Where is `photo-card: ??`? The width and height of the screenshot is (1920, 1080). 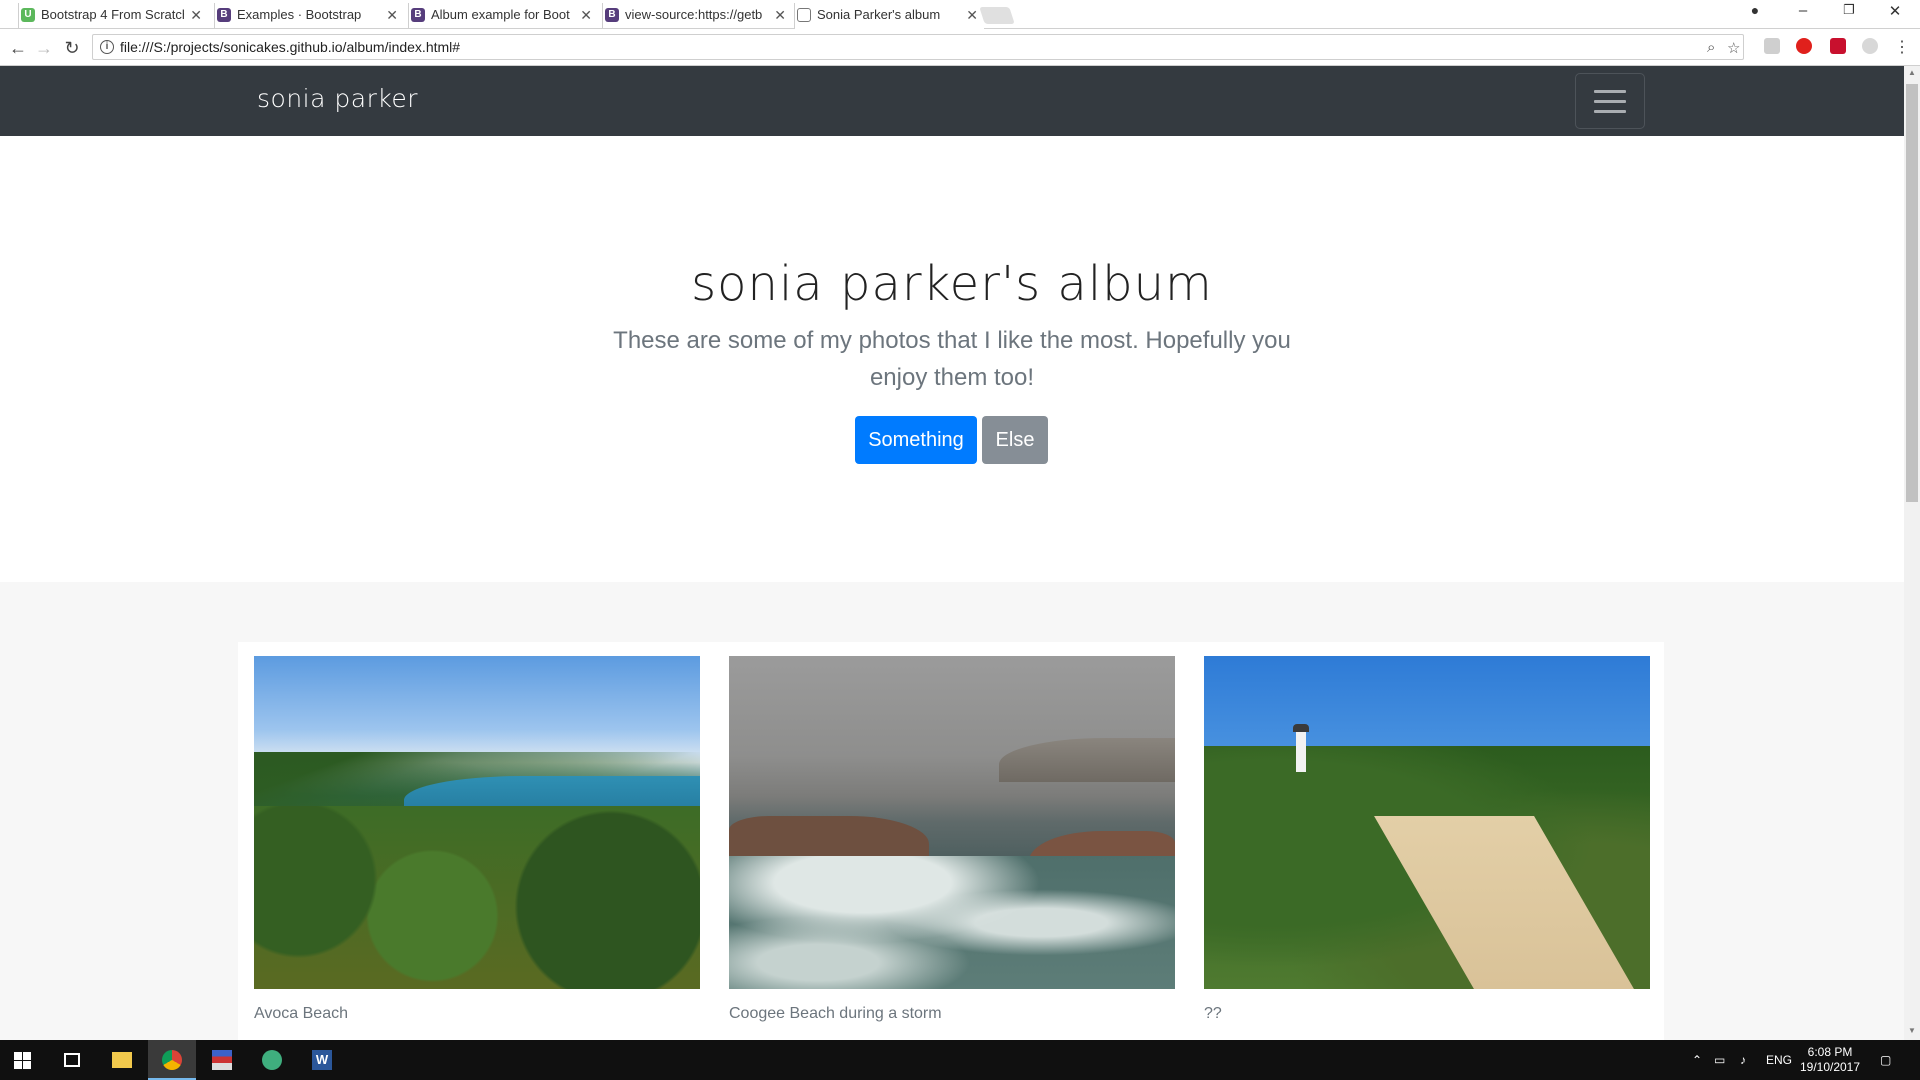 photo-card: ?? is located at coordinates (1427, 839).